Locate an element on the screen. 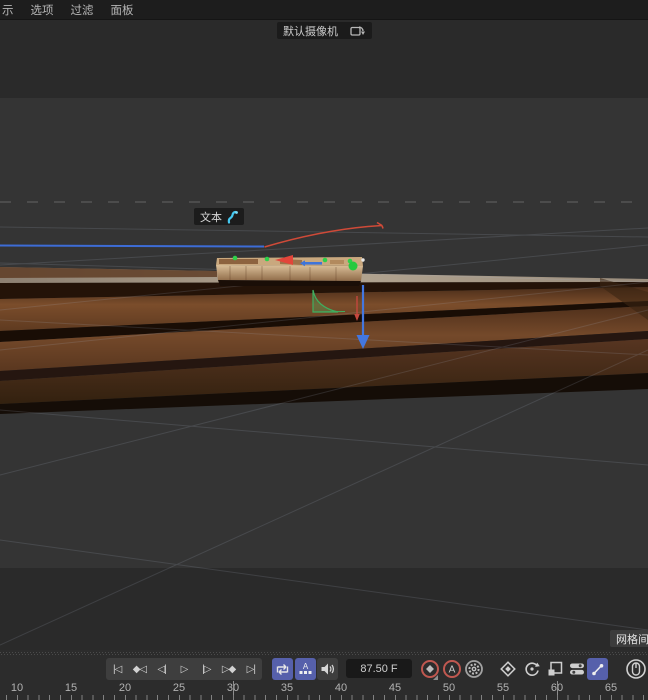 This screenshot has height=700, width=648. object-label-chip: 文本 is located at coordinates (219, 216).